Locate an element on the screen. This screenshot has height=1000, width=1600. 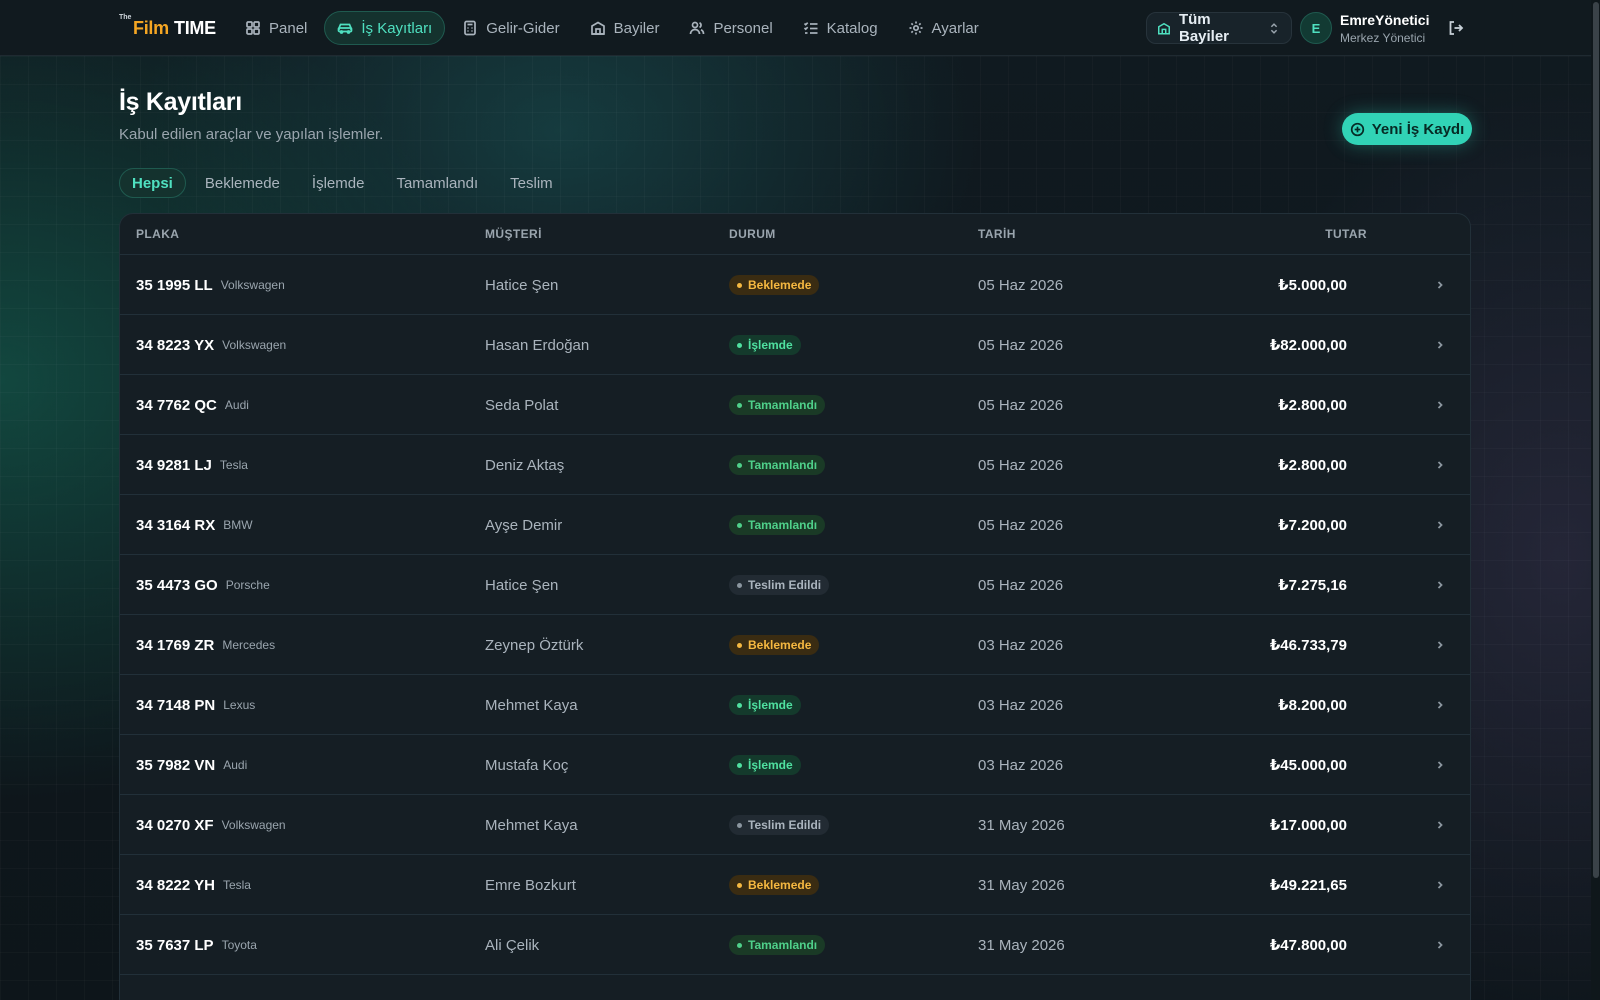
users-icon is located at coordinates (697, 28).